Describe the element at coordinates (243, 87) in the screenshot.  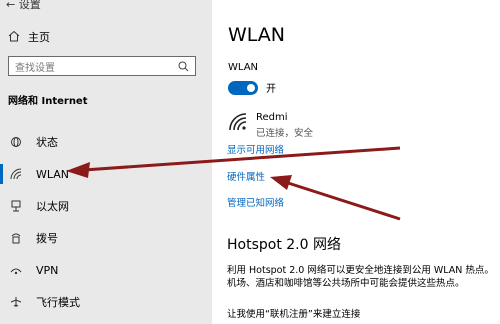
I see `wlan-toggle` at that location.